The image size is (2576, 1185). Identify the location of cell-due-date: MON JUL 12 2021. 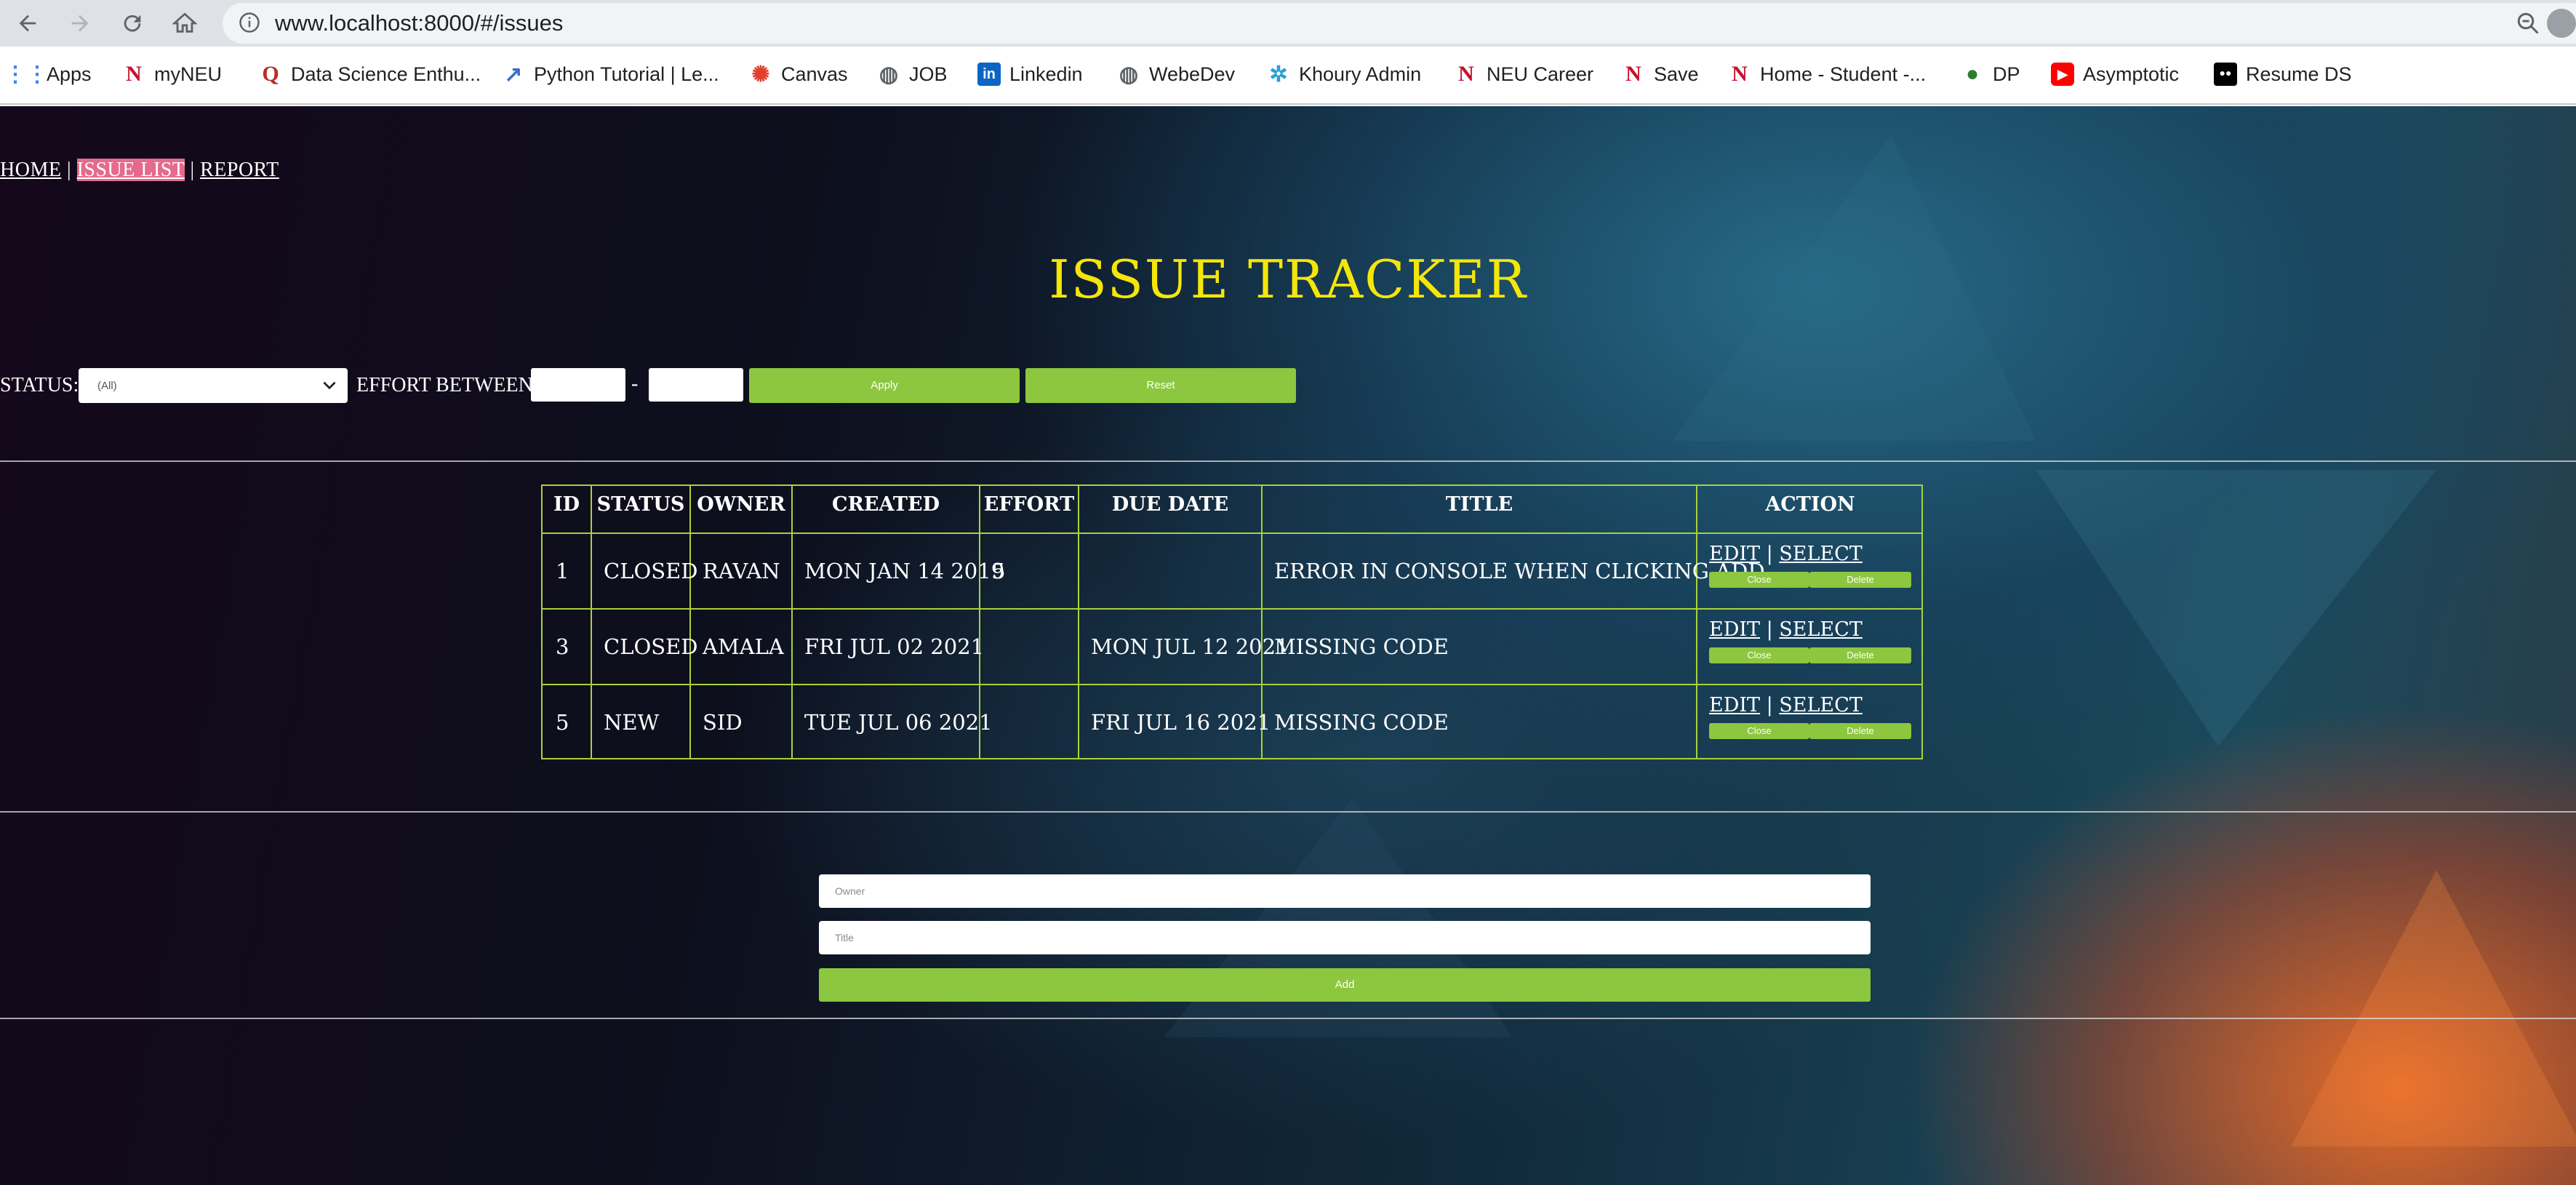
(1190, 646).